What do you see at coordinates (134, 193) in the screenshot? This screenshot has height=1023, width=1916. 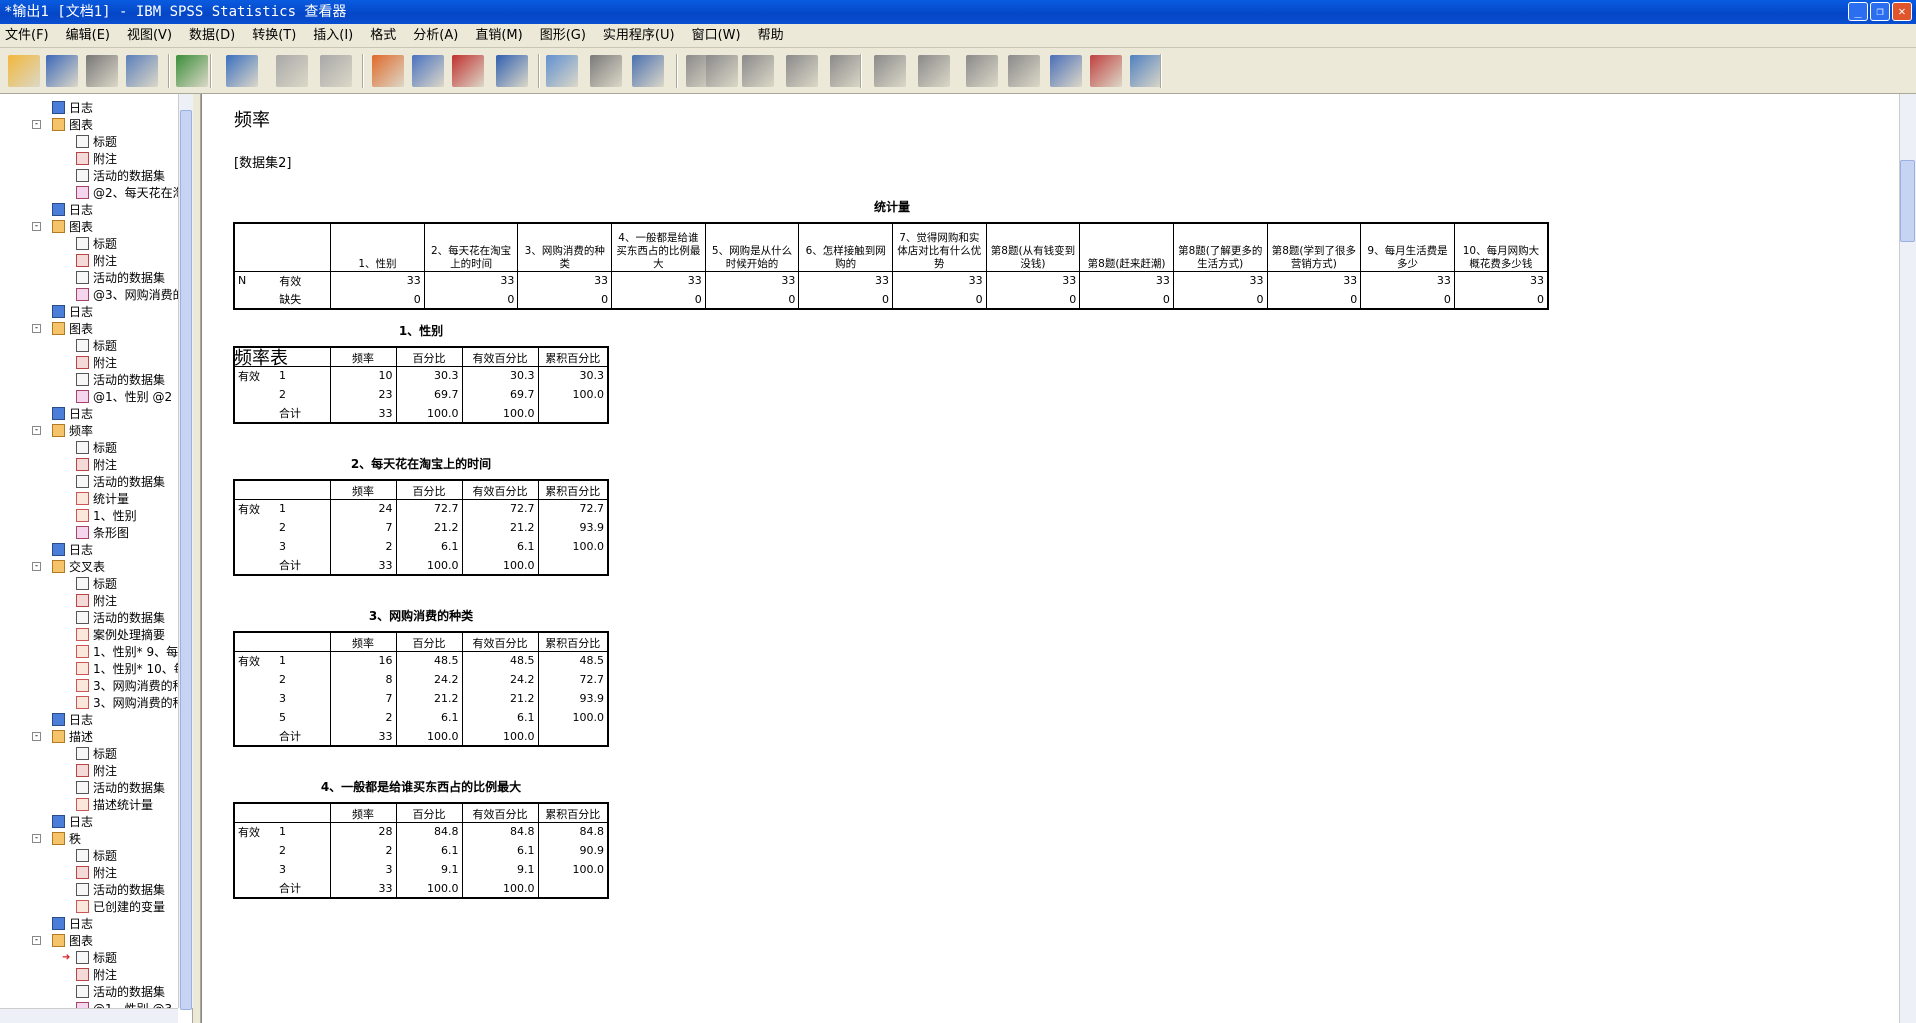 I see `outline-item: @2、每天花在淘宝上` at bounding box center [134, 193].